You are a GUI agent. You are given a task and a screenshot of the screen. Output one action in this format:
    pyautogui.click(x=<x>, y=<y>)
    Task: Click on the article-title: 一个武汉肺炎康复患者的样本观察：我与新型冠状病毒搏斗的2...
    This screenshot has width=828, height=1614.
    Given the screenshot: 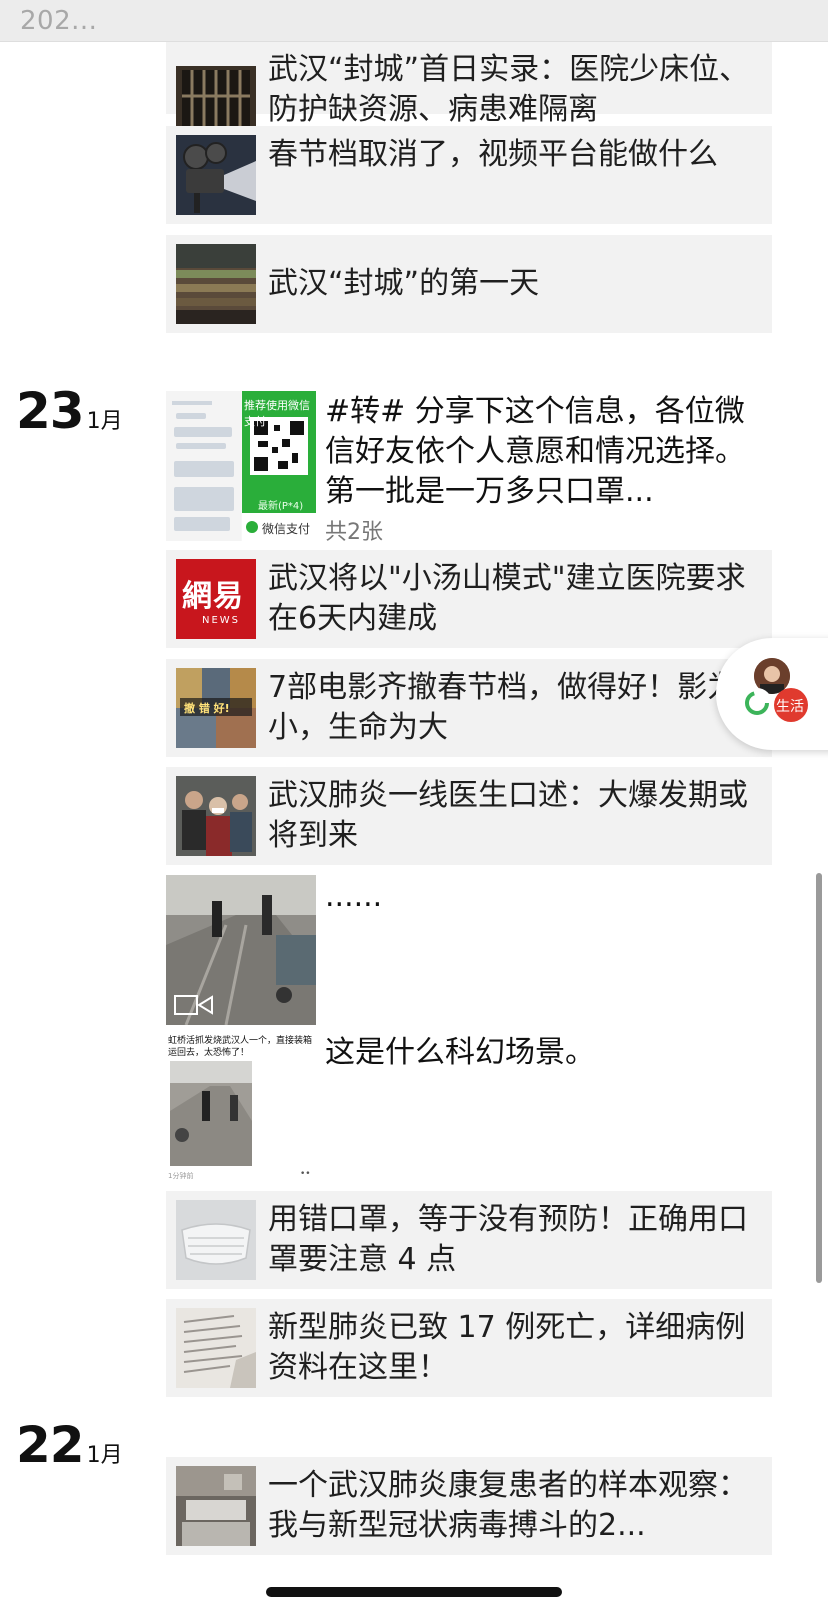 What is the action you would take?
    pyautogui.click(x=508, y=1505)
    